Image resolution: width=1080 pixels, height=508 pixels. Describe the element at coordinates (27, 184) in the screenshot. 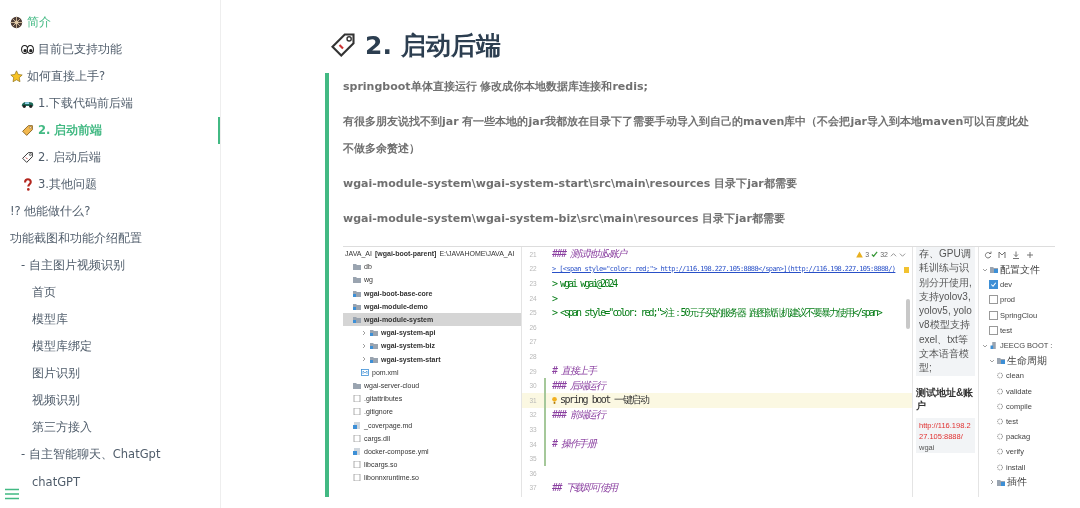

I see `question-mark-icon` at that location.